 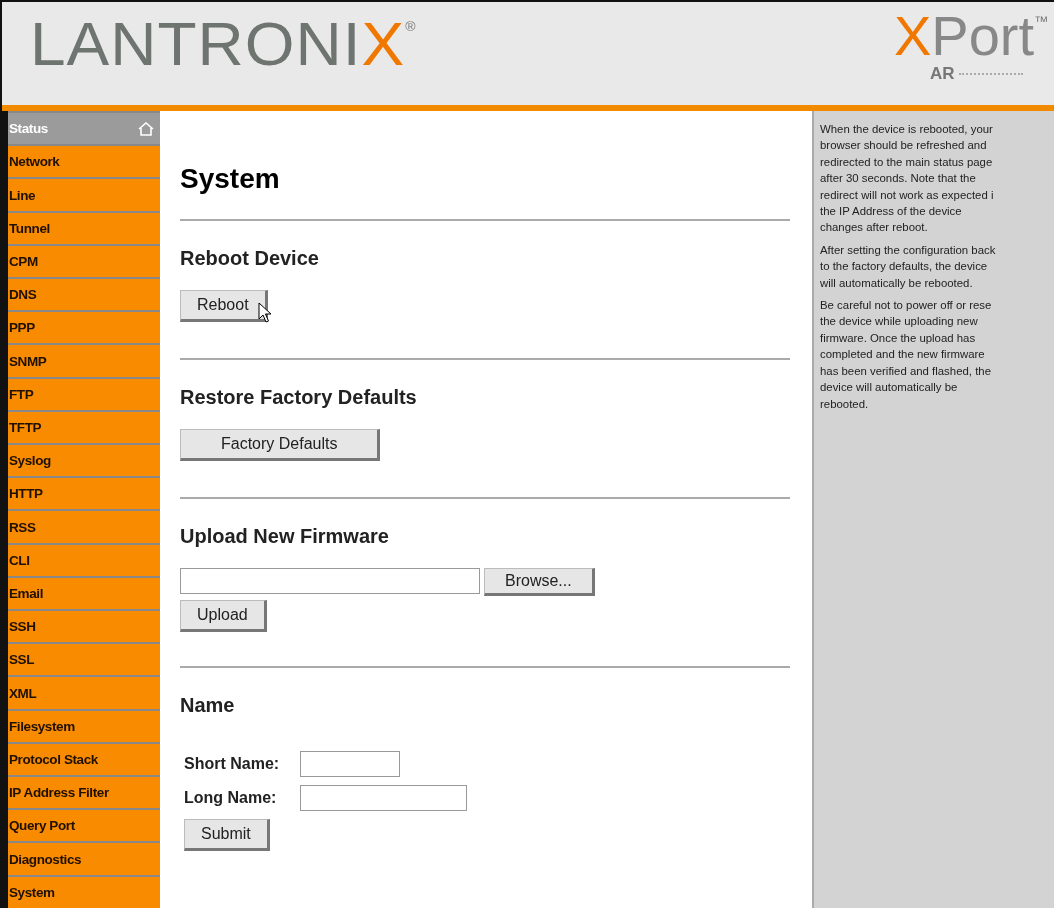 What do you see at coordinates (223, 44) in the screenshot?
I see `brand-logo: LANTRONIX$^{®}$` at bounding box center [223, 44].